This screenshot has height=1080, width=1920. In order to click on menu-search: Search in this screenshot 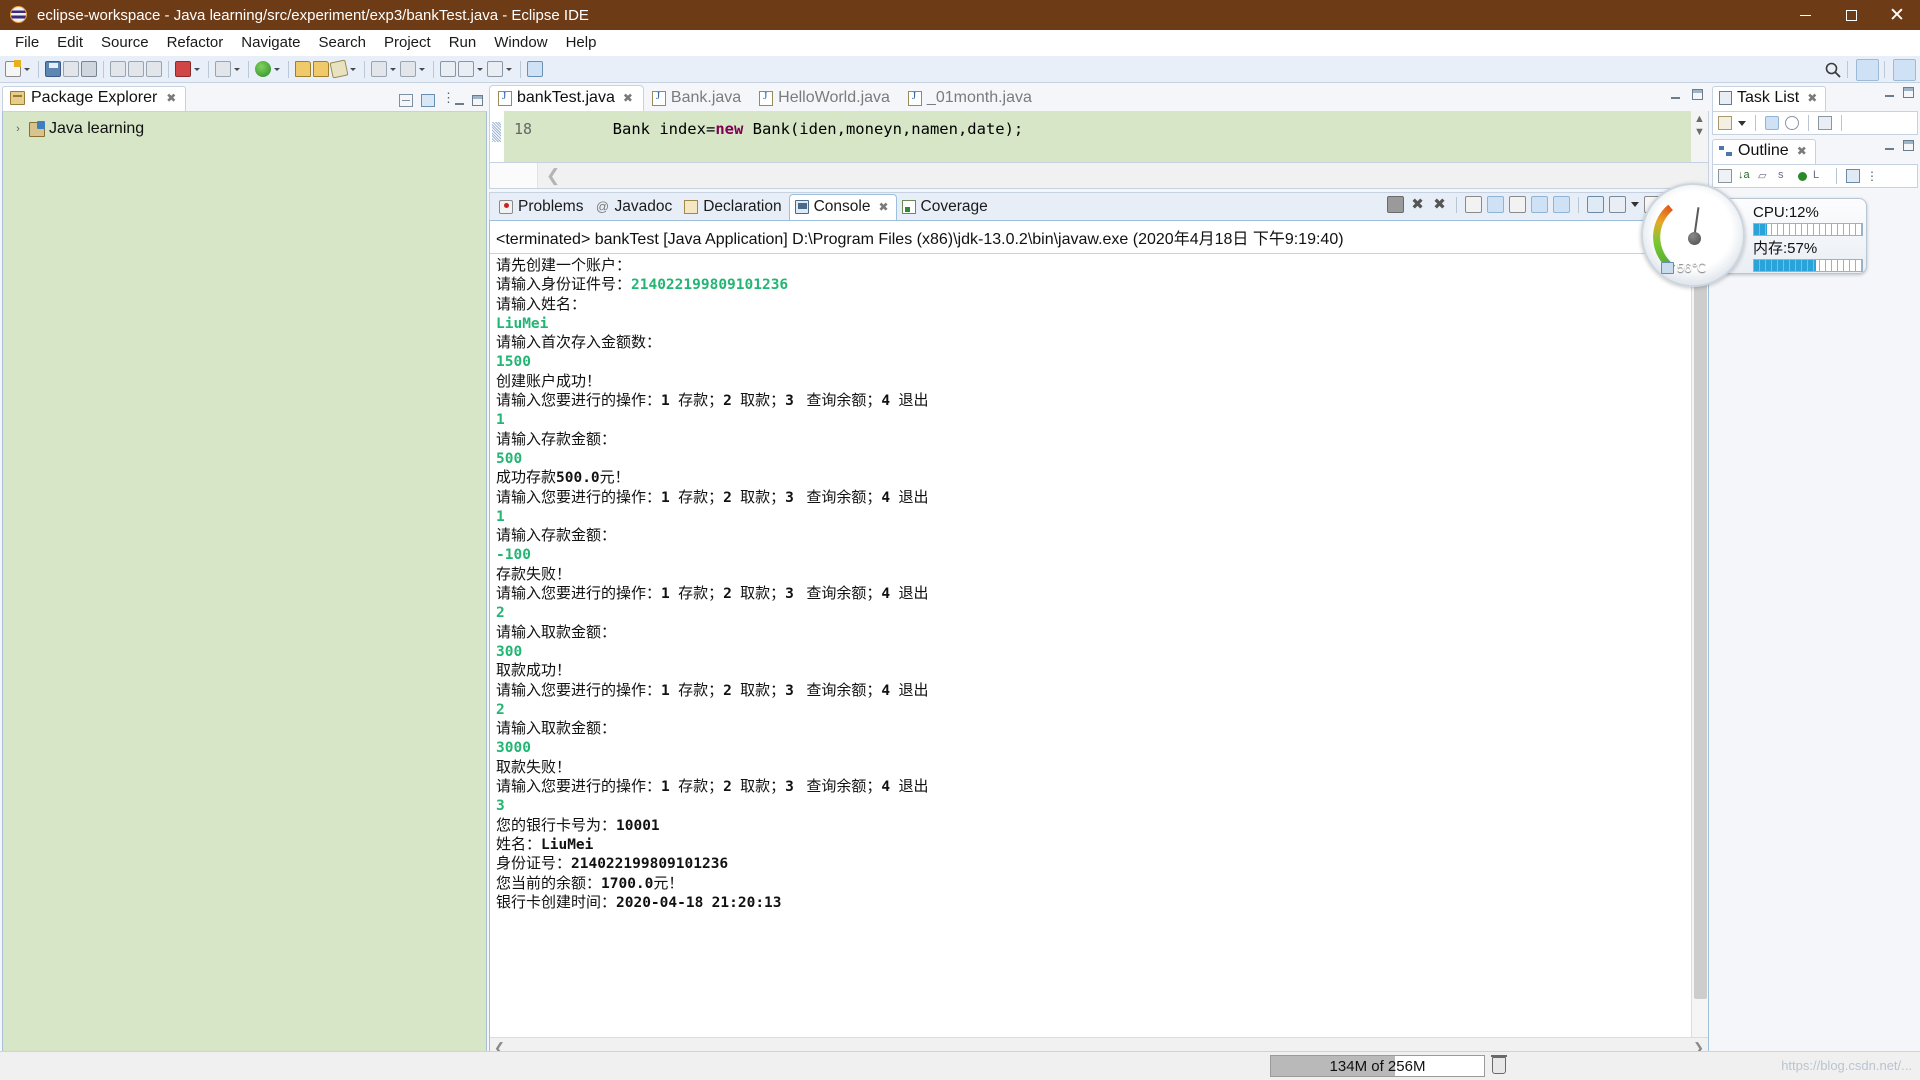, I will do `click(342, 42)`.